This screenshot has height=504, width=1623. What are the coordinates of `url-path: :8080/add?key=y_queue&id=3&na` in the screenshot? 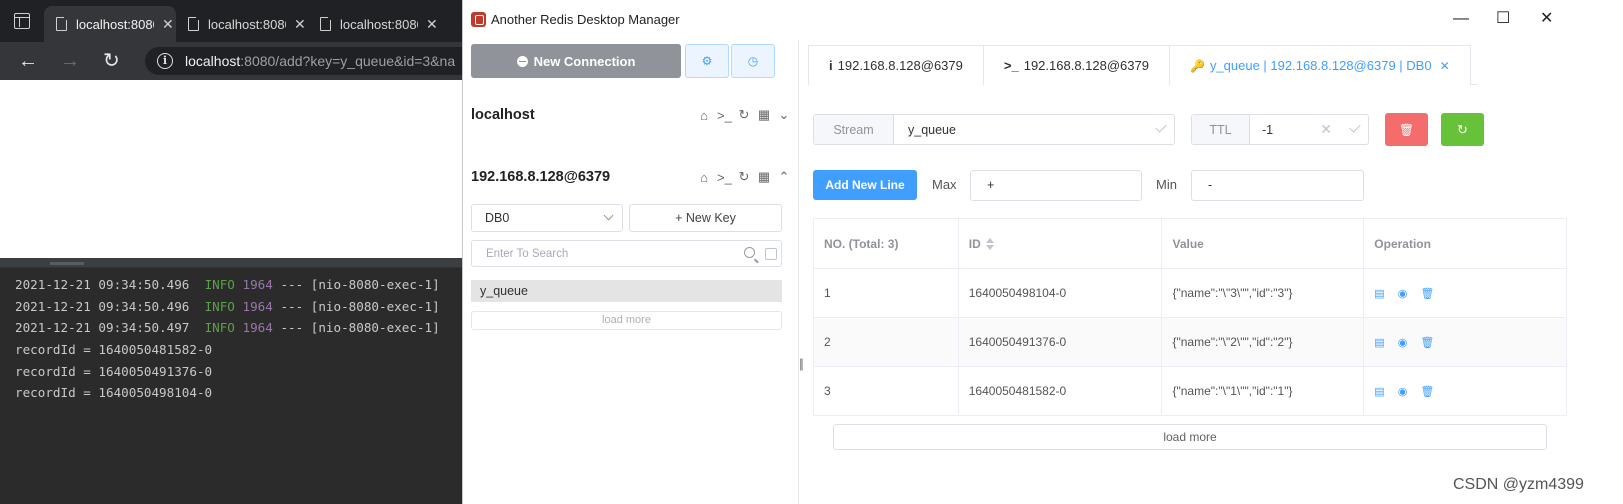 It's located at (348, 61).